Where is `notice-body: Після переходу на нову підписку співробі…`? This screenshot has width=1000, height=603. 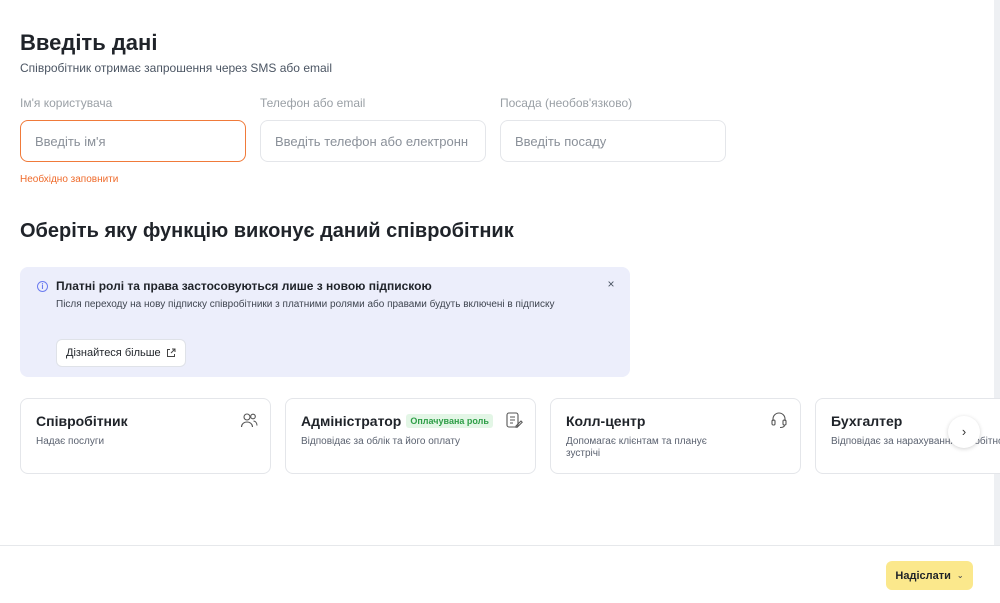 notice-body: Після переходу на нову підписку співробі… is located at coordinates (305, 304).